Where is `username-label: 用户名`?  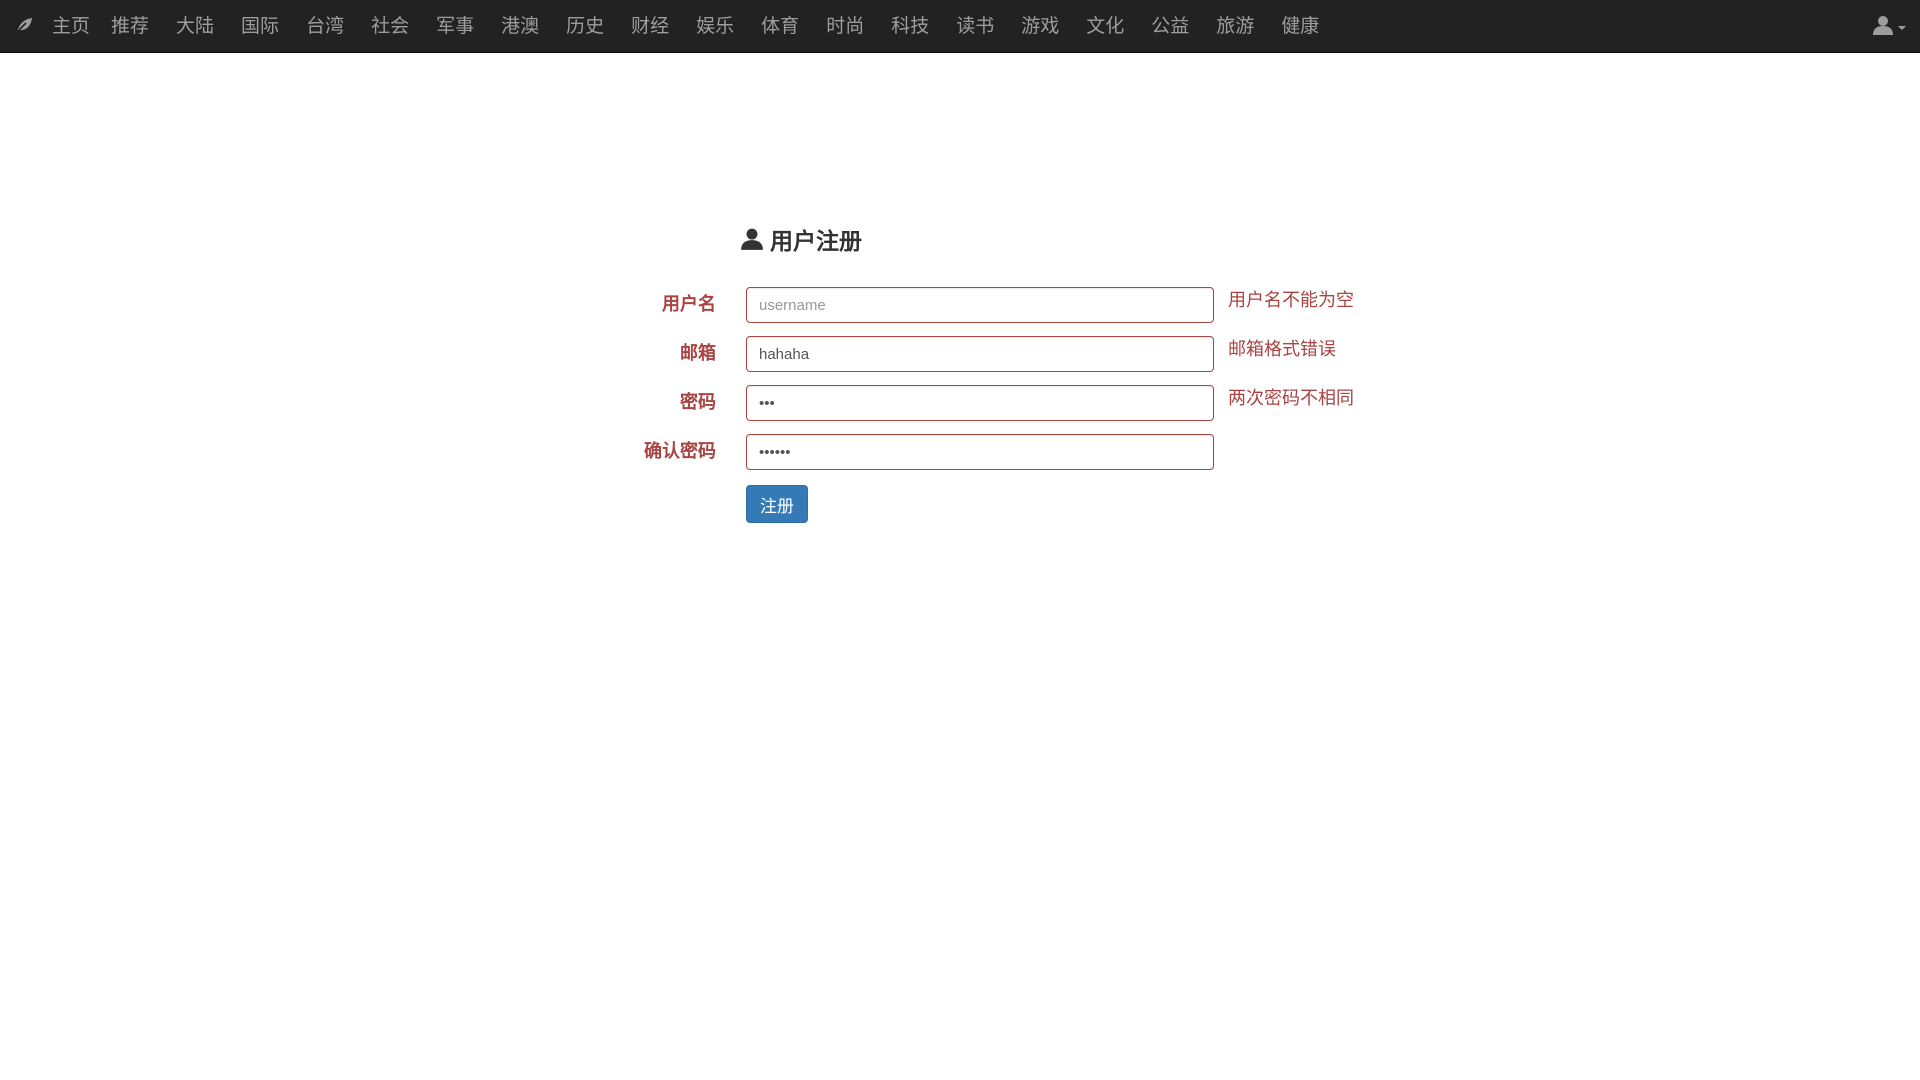
username-label: 用户名 is located at coordinates (689, 304).